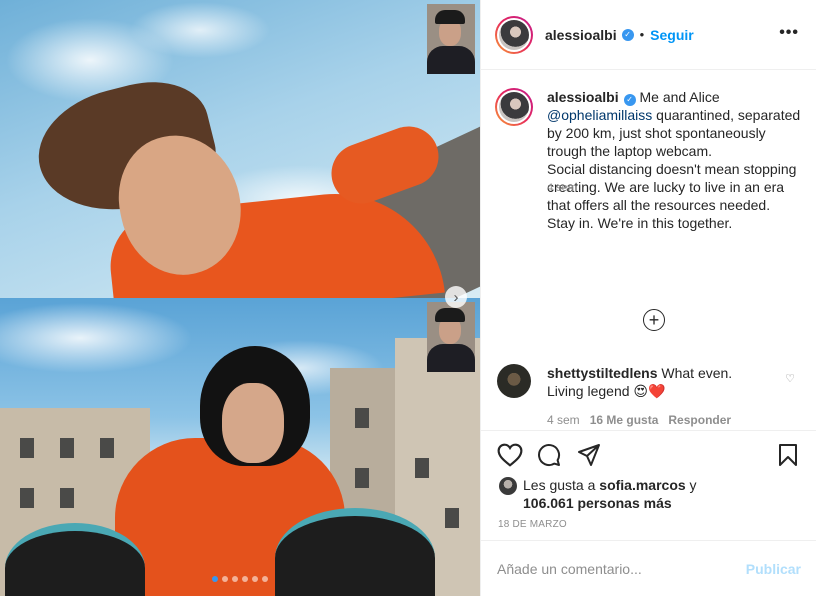  What do you see at coordinates (510, 455) in the screenshot?
I see `heart-icon` at bounding box center [510, 455].